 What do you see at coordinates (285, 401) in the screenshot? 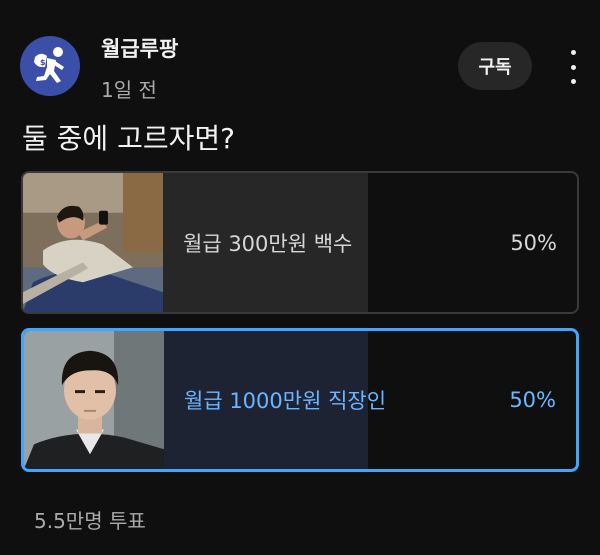
I see `poll-option-label: 월급 1000만원 직장인` at bounding box center [285, 401].